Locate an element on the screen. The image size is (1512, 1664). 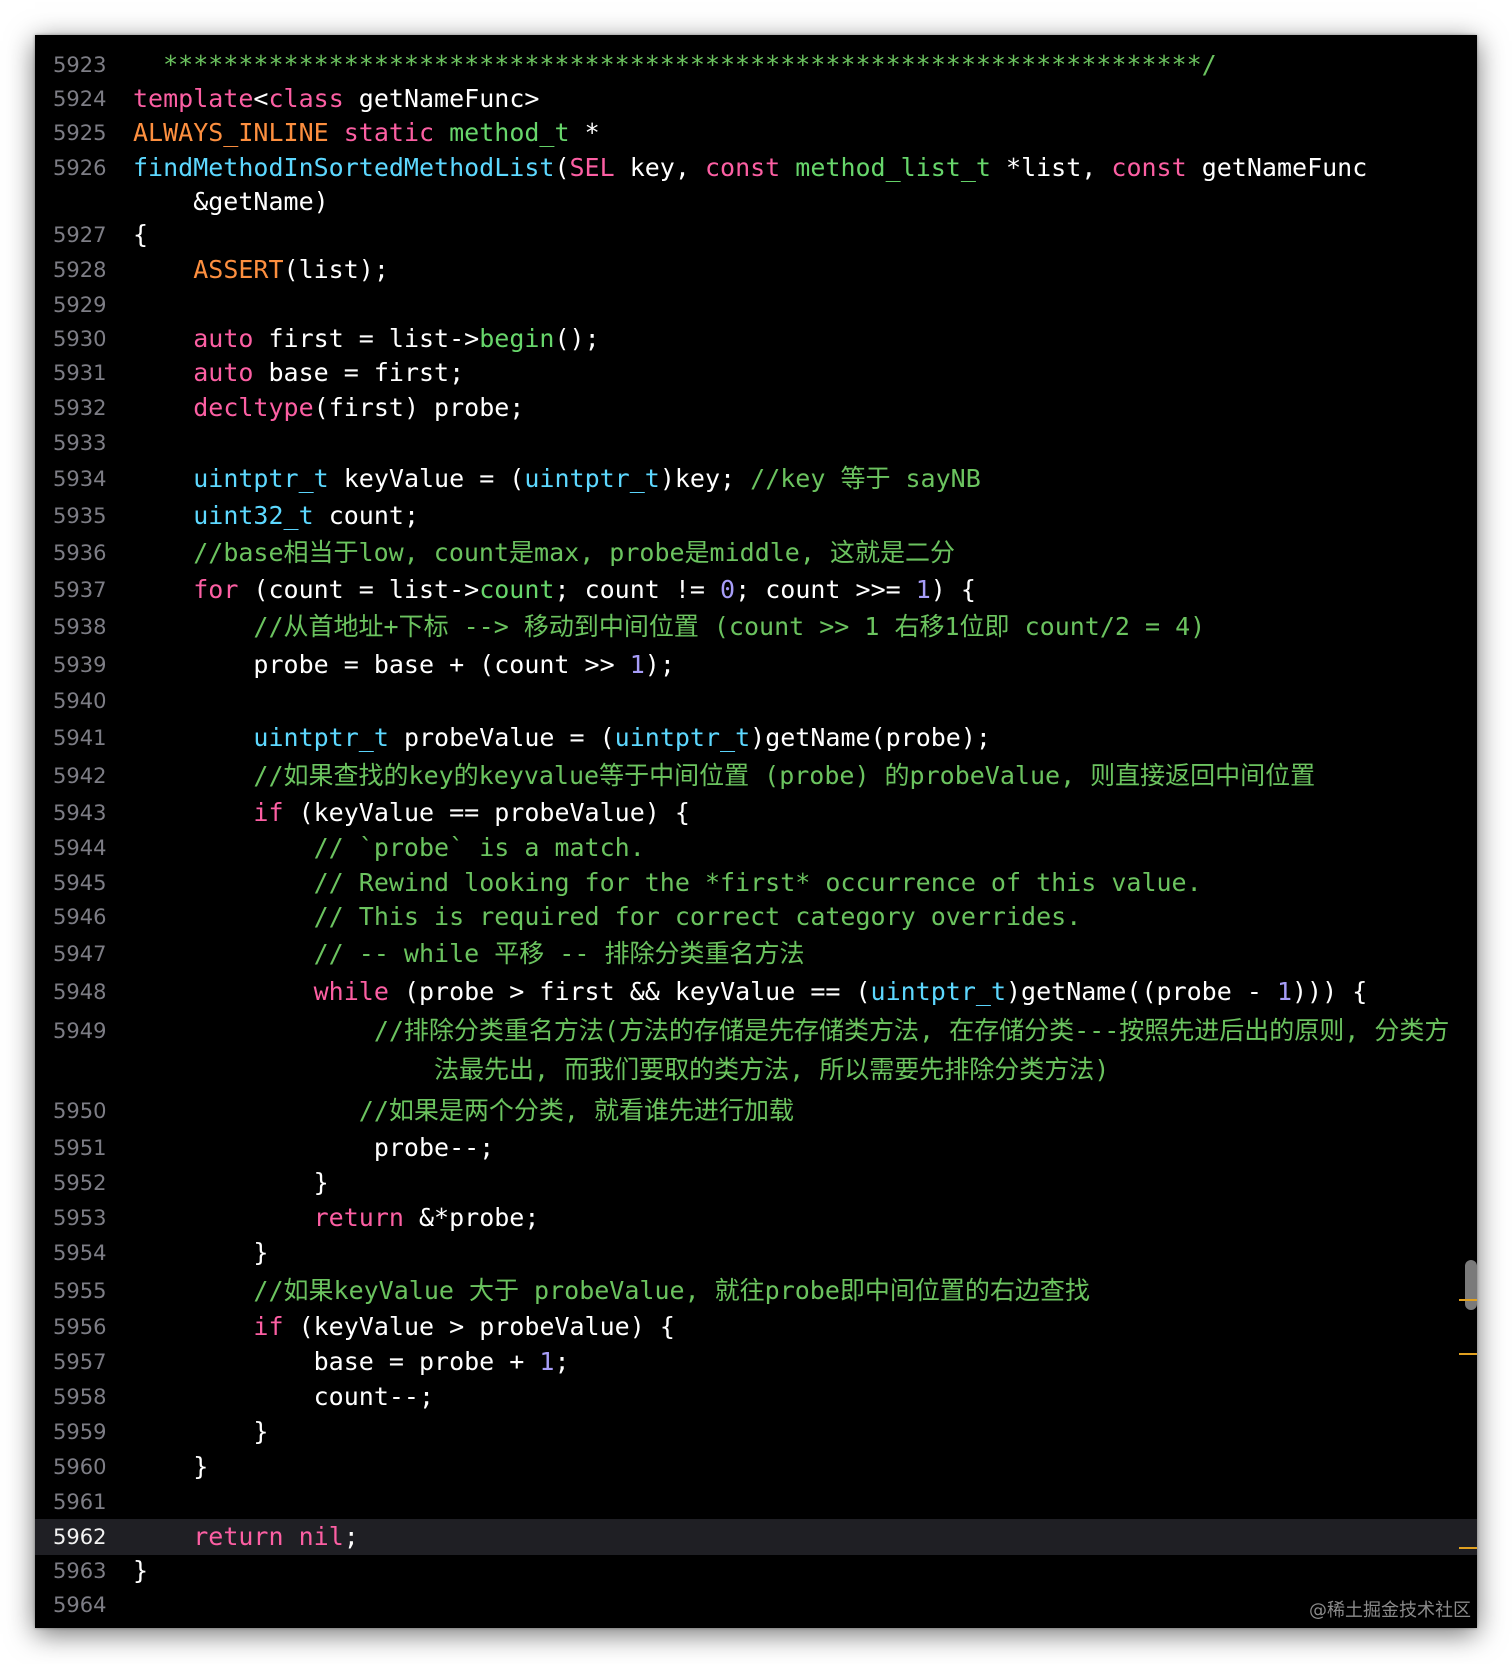
code-token: count; is located at coordinates (366, 515).